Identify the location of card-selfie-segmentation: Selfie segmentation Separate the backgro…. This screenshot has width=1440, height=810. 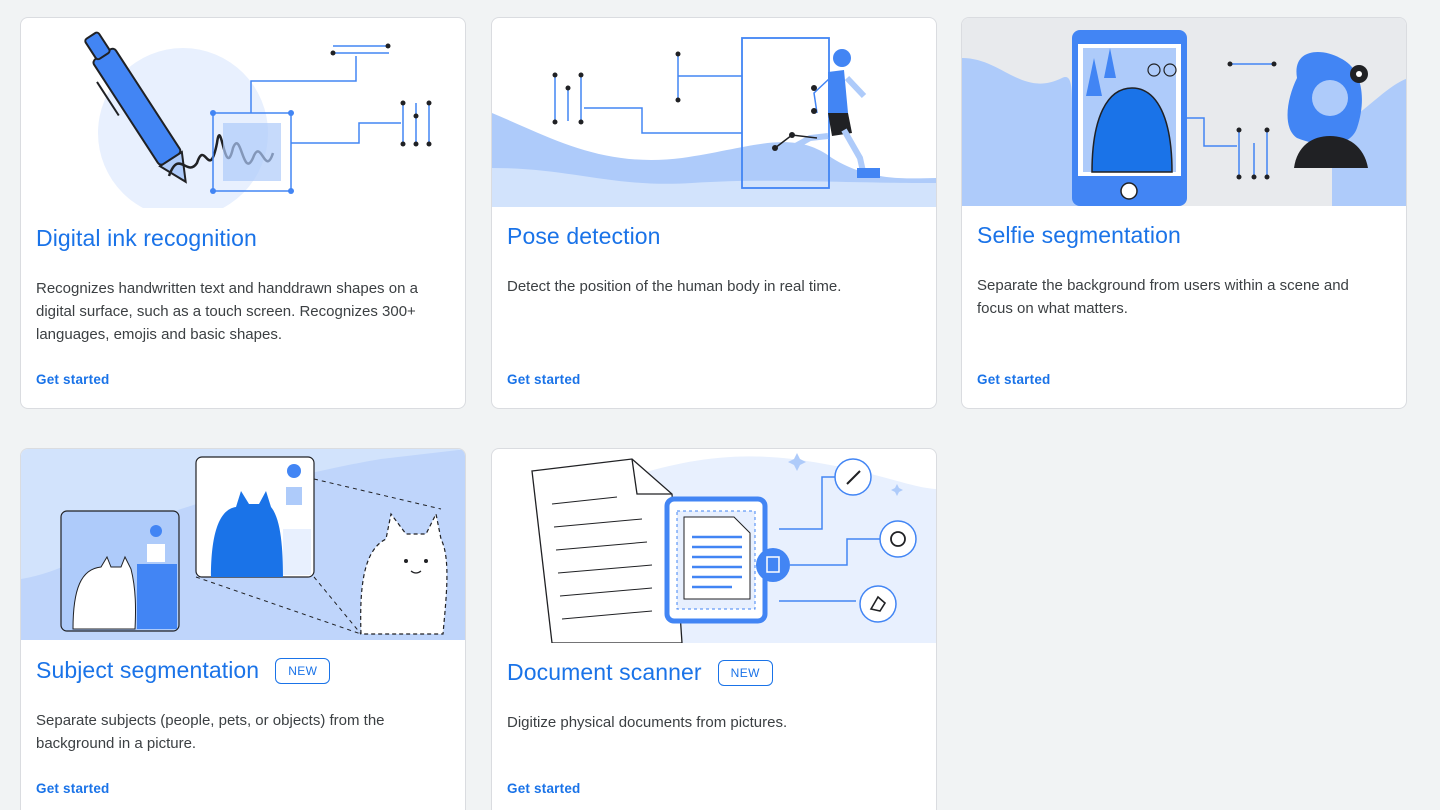
(1184, 213).